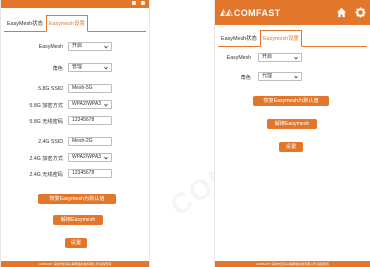 This screenshot has width=370, height=267. I want to click on field-label: 2.4G 加密方式, so click(46, 159).